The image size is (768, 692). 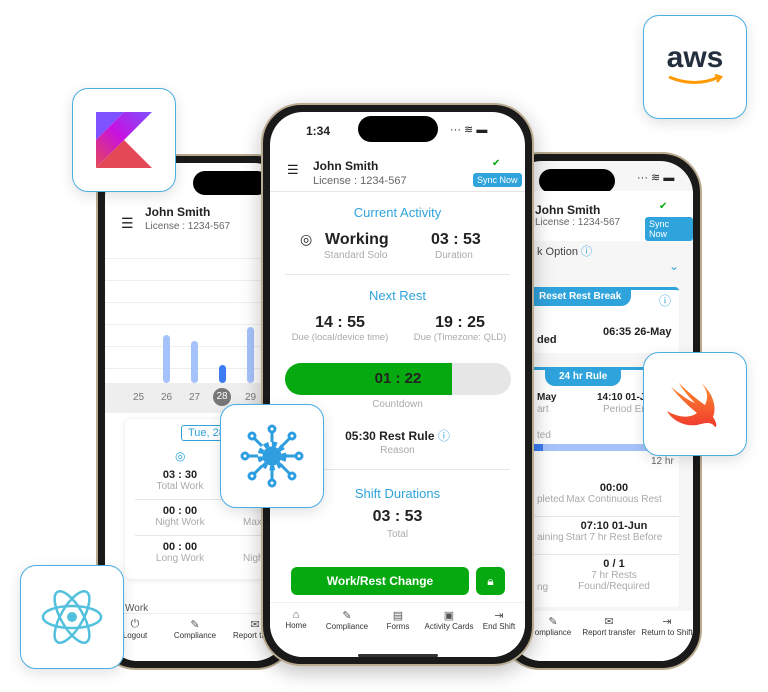 I want to click on date-item: 29, so click(x=250, y=397).